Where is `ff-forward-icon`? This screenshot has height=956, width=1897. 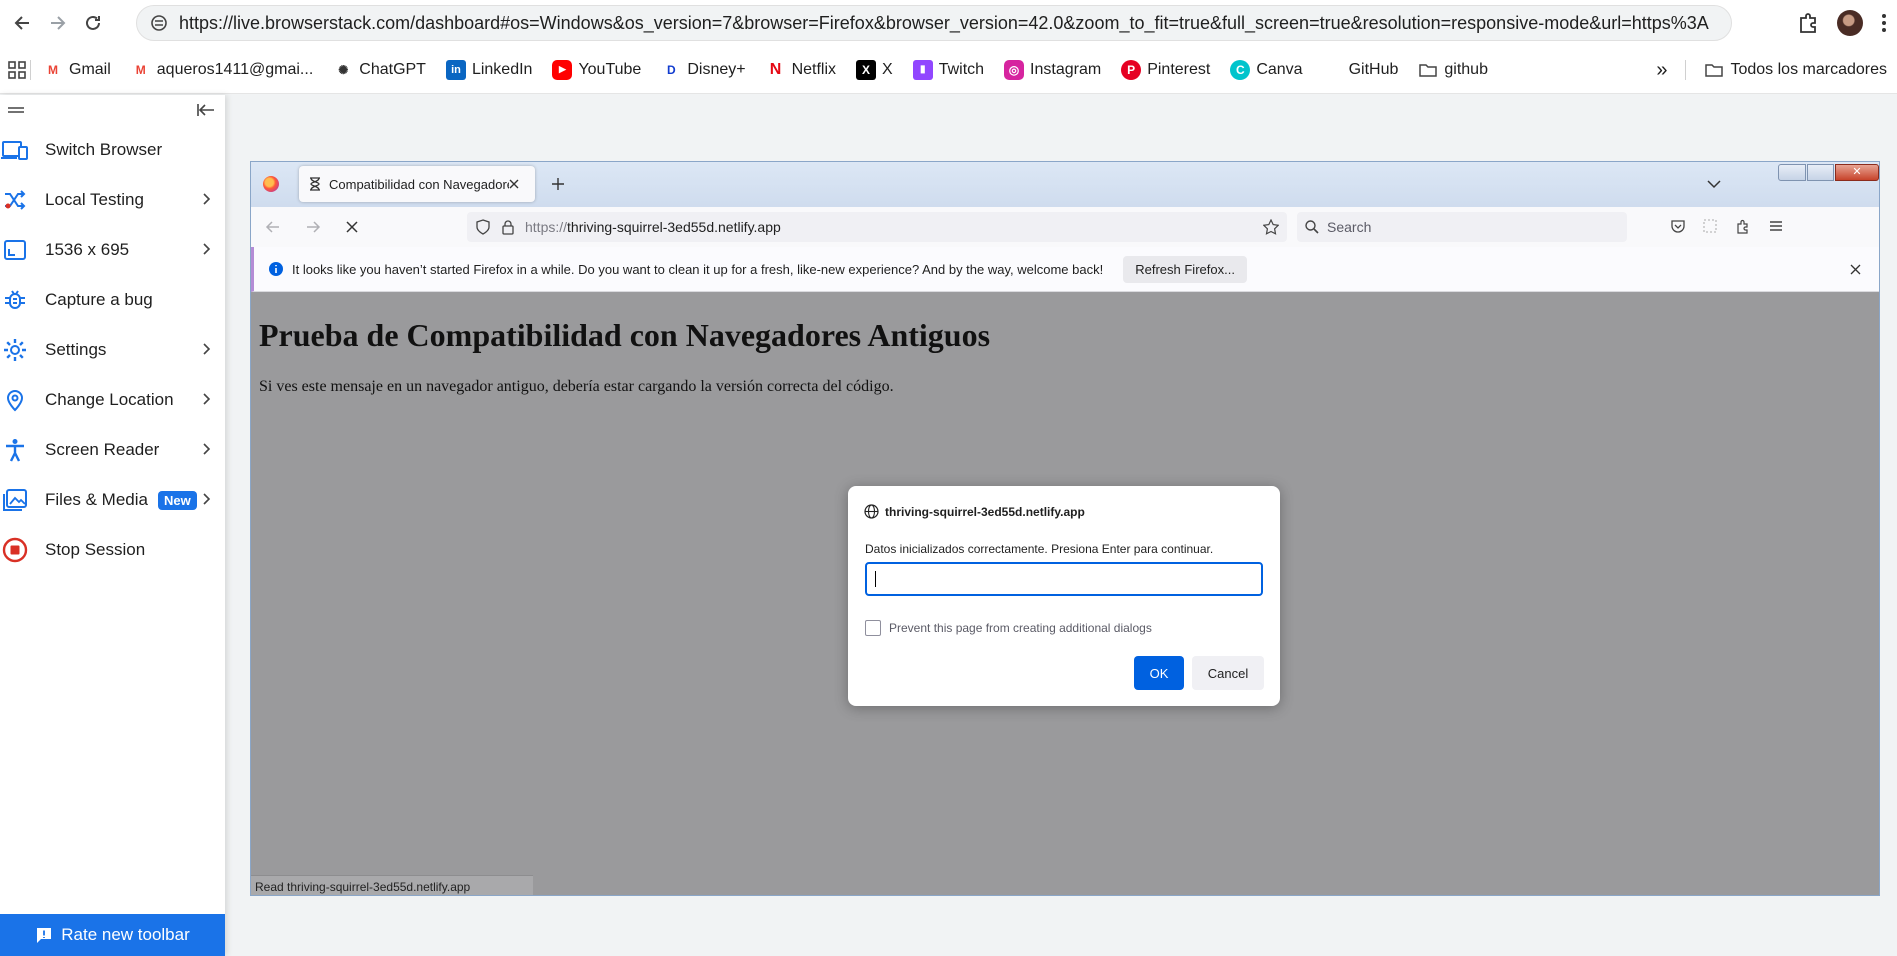
ff-forward-icon is located at coordinates (313, 227).